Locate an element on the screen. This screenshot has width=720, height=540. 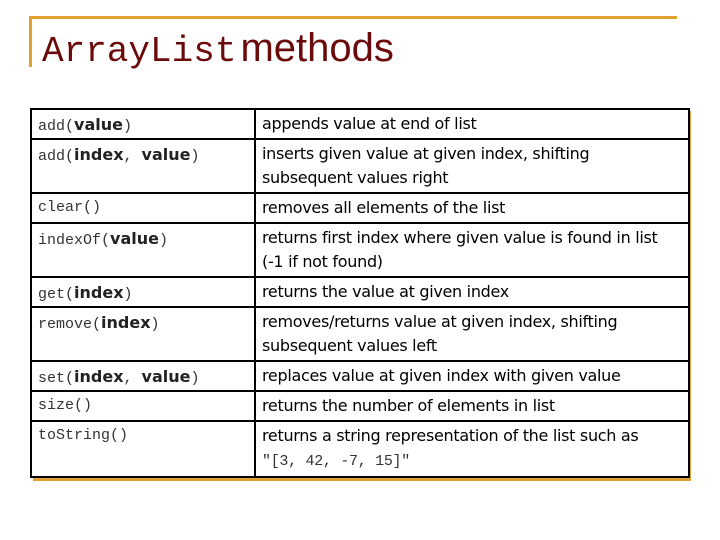
title-accent-line is located at coordinates (353, 17).